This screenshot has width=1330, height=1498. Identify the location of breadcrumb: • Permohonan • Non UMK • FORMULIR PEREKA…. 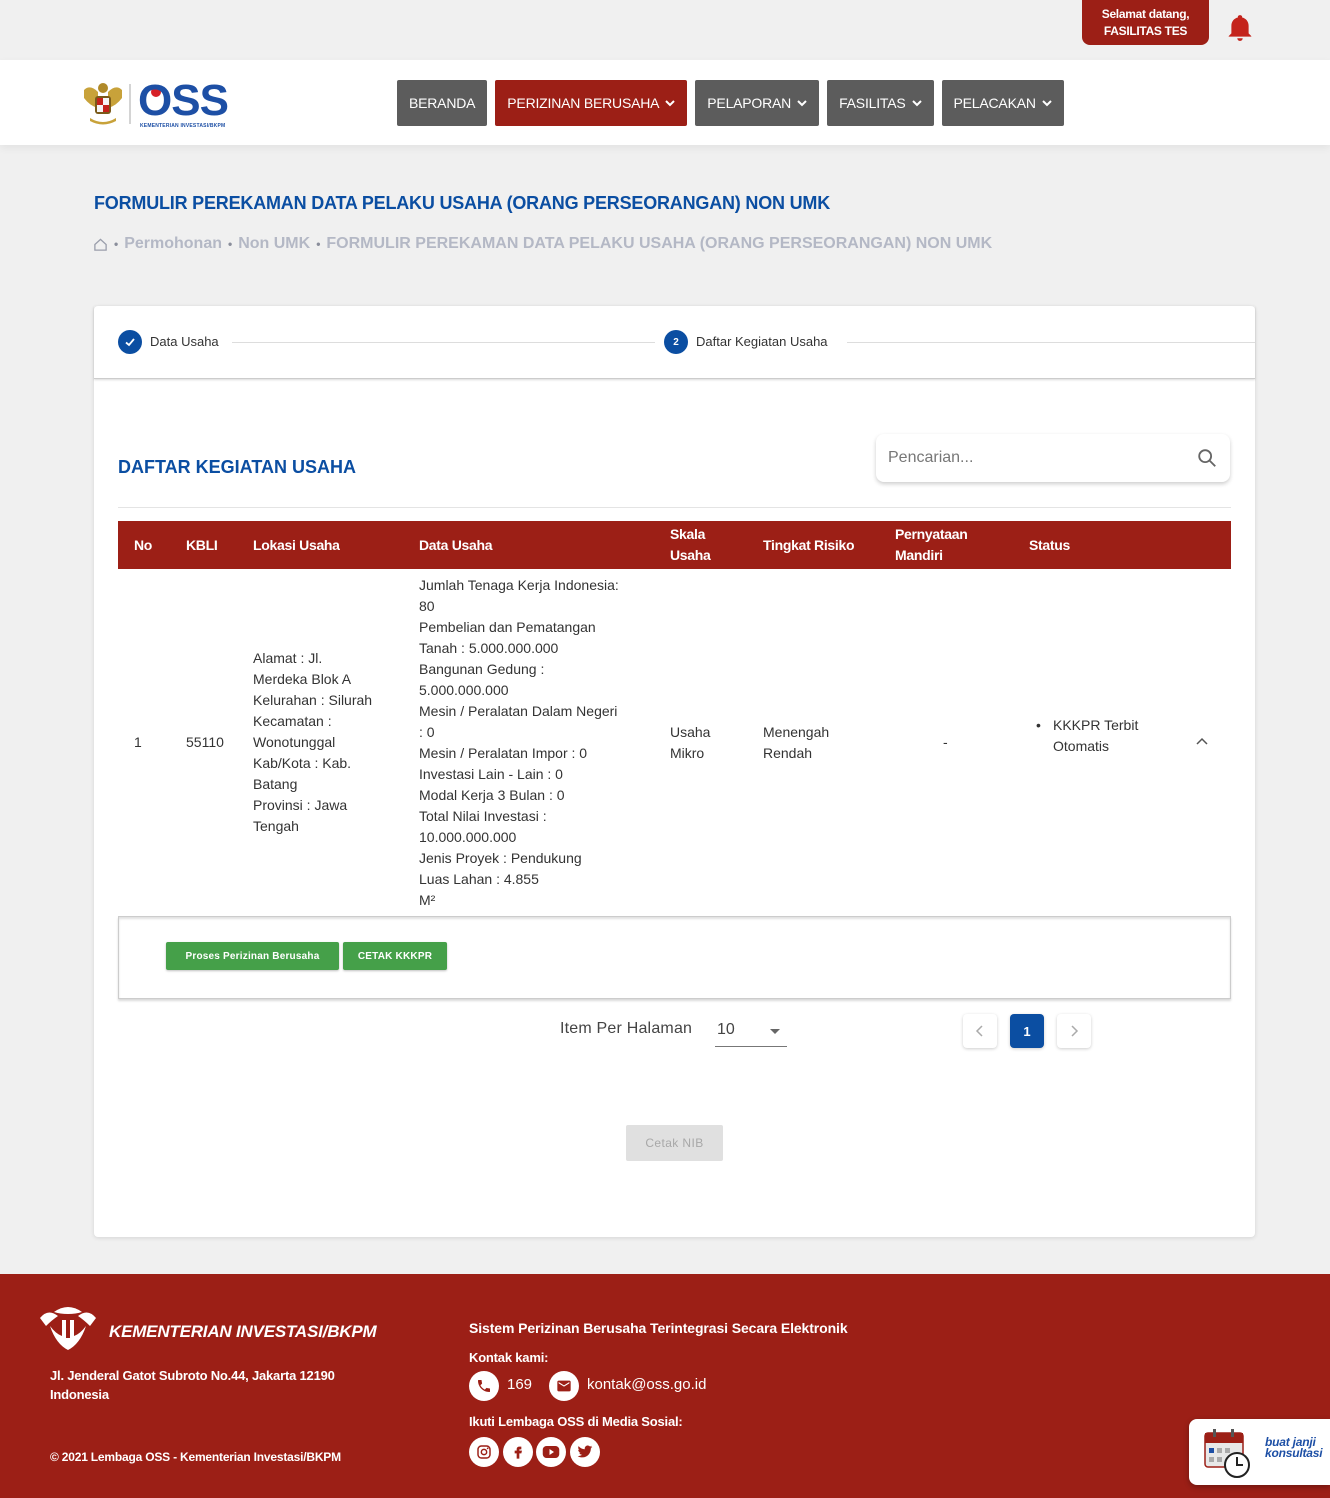
(542, 244).